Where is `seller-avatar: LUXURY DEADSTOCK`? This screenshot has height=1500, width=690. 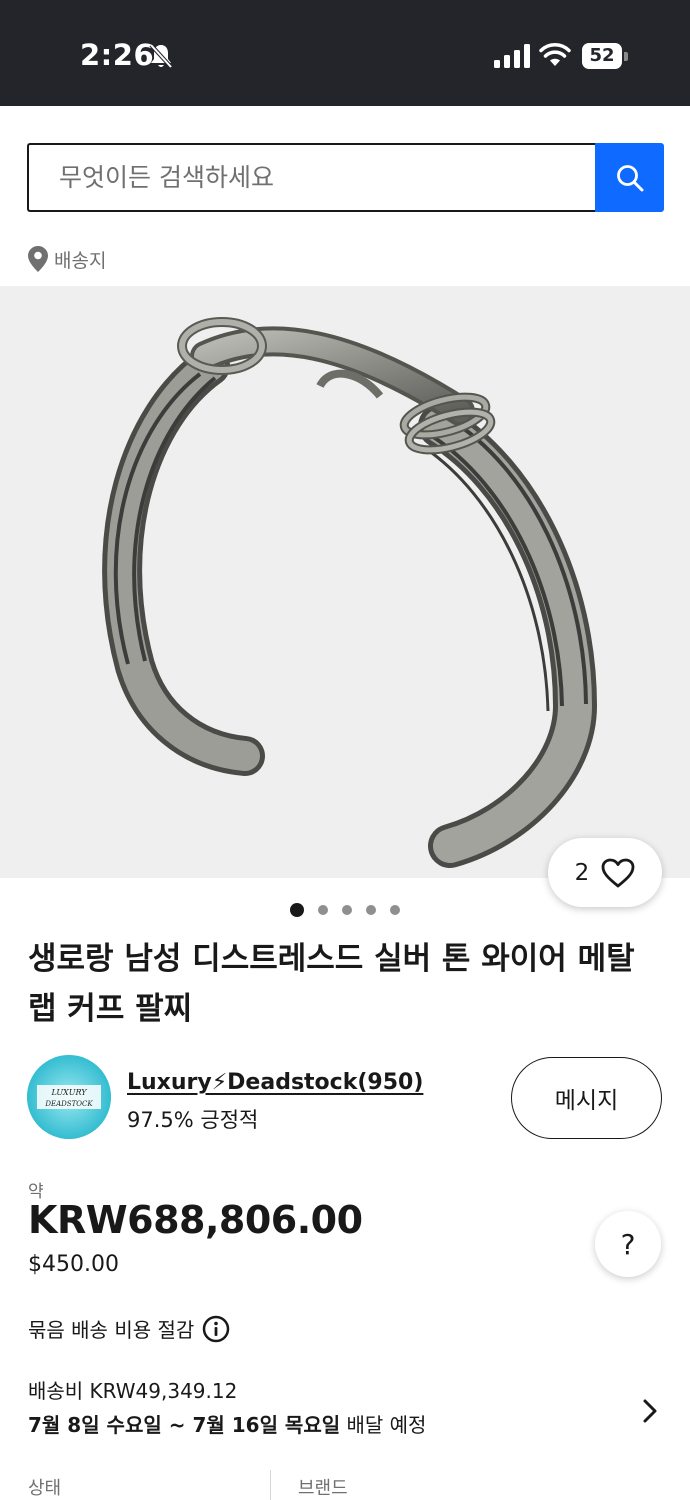 seller-avatar: LUXURY DEADSTOCK is located at coordinates (69, 1097).